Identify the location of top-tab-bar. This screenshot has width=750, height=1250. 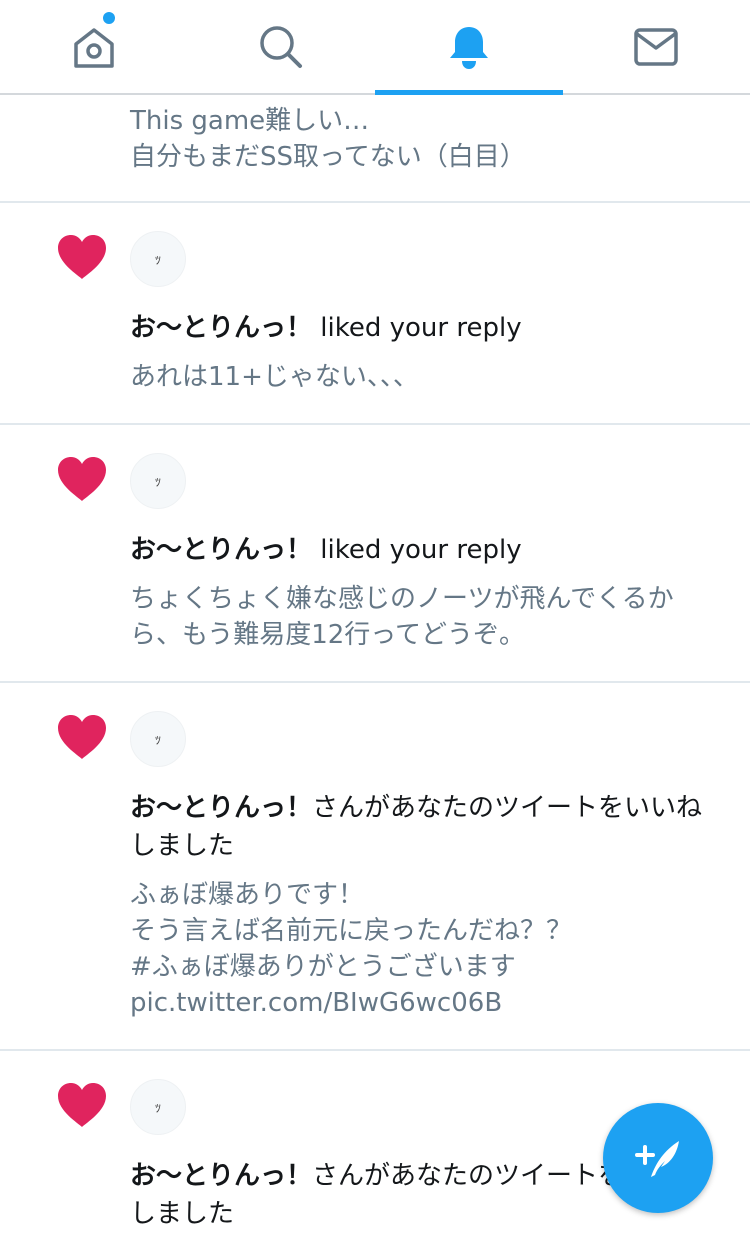
(375, 47).